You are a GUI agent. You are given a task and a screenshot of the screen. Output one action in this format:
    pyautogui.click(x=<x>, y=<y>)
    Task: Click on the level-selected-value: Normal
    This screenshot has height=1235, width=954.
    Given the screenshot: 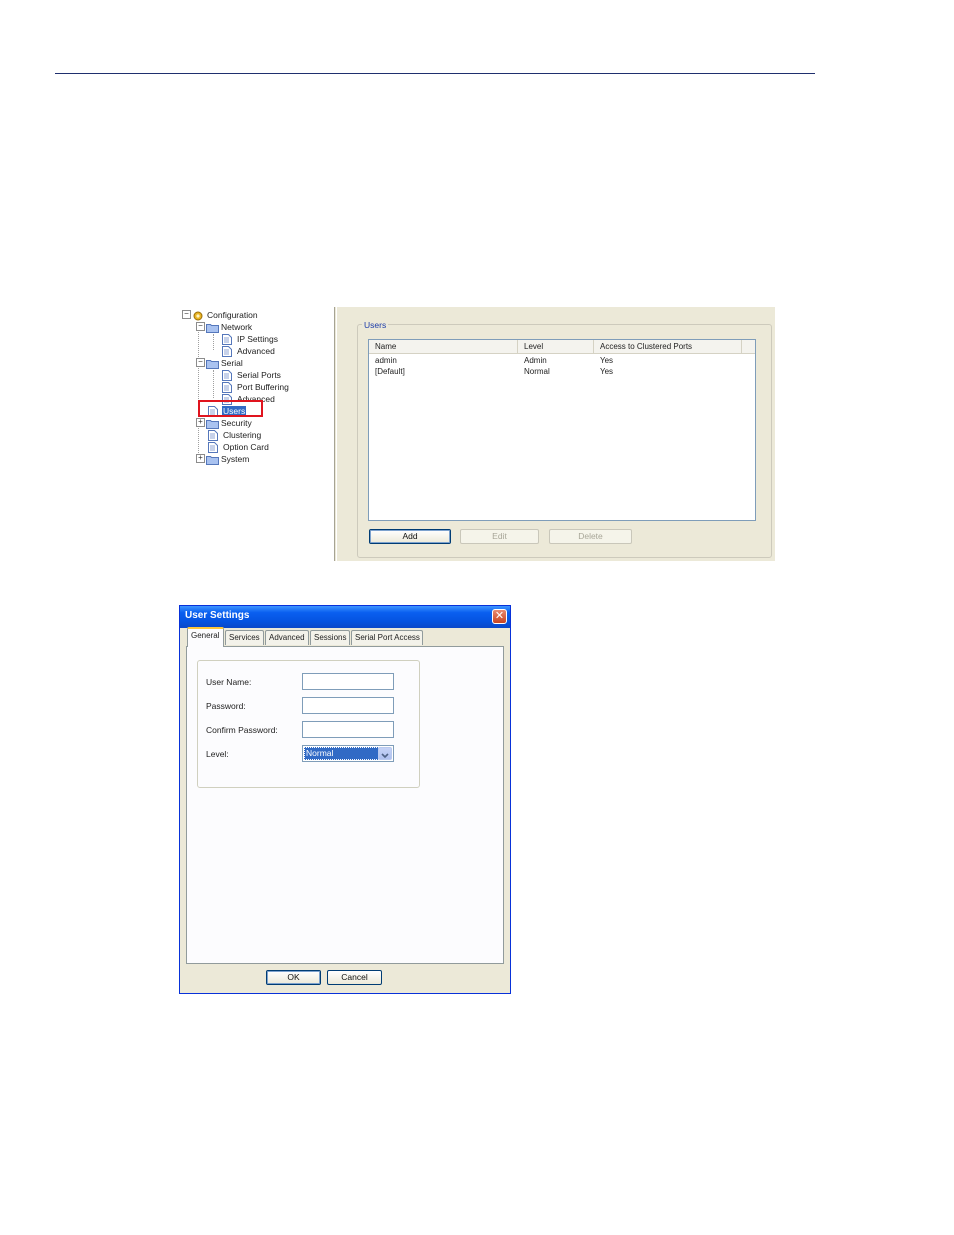 What is the action you would take?
    pyautogui.click(x=341, y=753)
    